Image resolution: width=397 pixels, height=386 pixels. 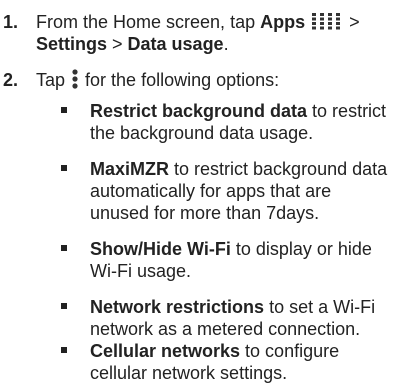 What do you see at coordinates (225, 329) in the screenshot?
I see `option-line: network as a metered connection.` at bounding box center [225, 329].